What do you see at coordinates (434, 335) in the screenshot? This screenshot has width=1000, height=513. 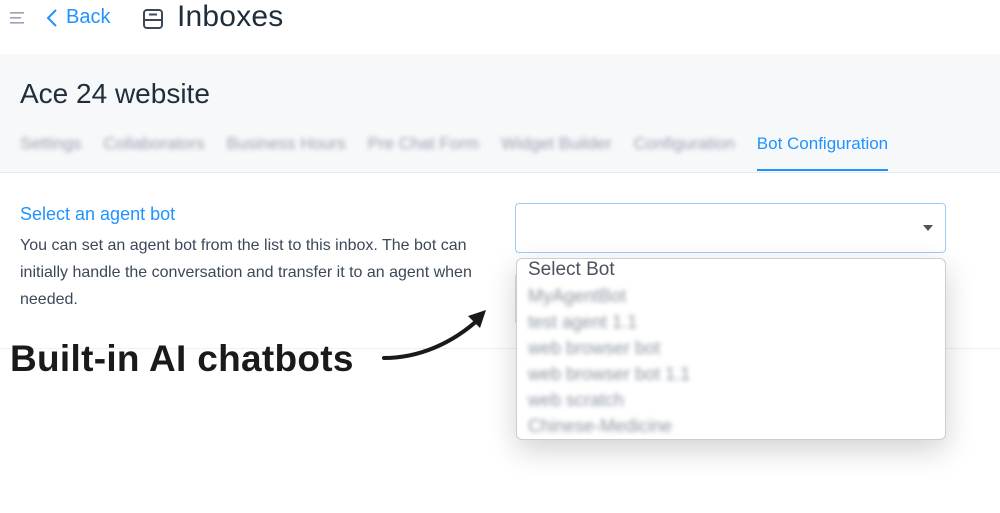 I see `arrow-icon` at bounding box center [434, 335].